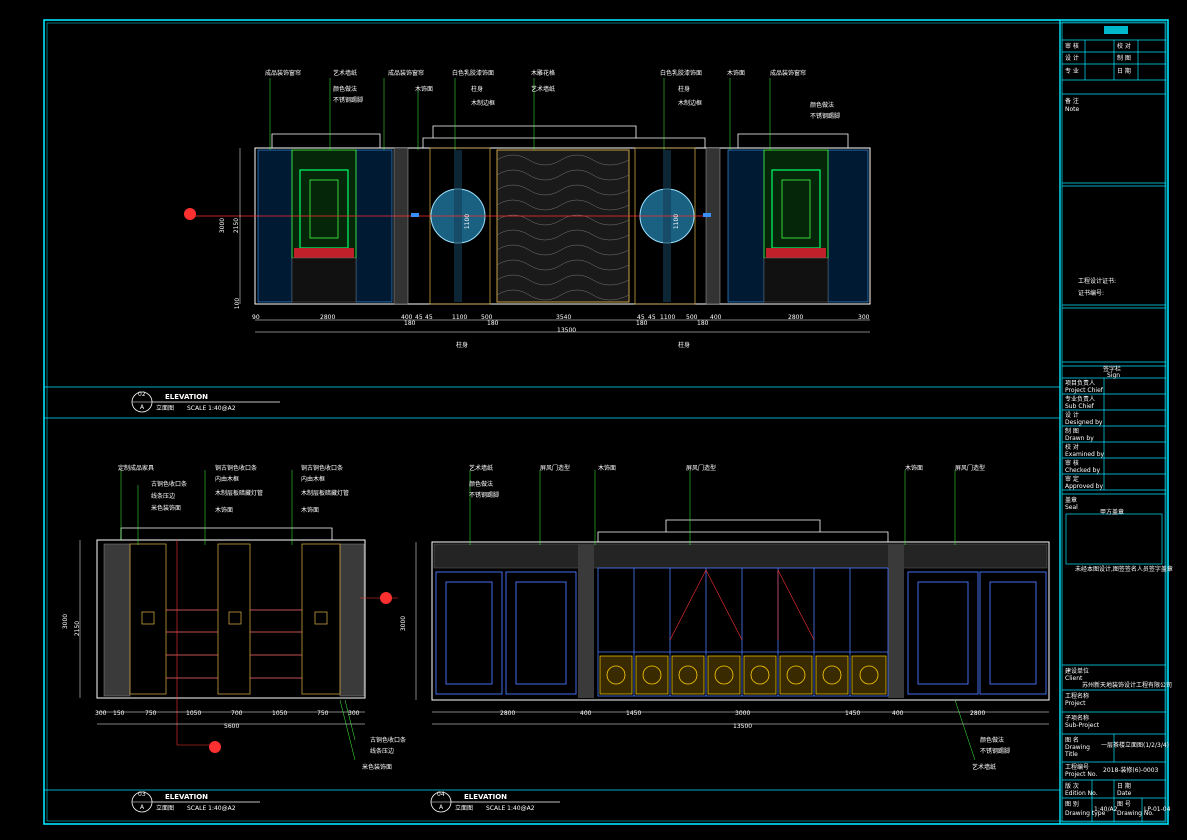  I want to click on elev1-column-label: 柱身, so click(684, 345).